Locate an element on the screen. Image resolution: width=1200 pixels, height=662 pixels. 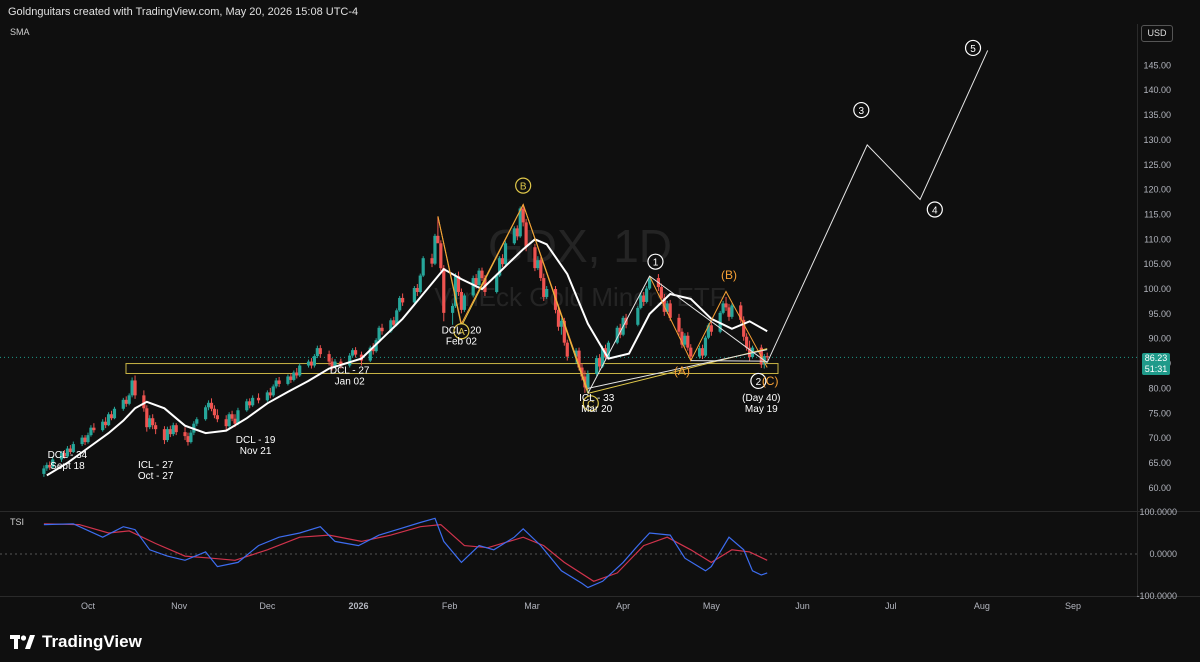
cycle-annotation: ICL - 27 is located at coordinates (156, 465).